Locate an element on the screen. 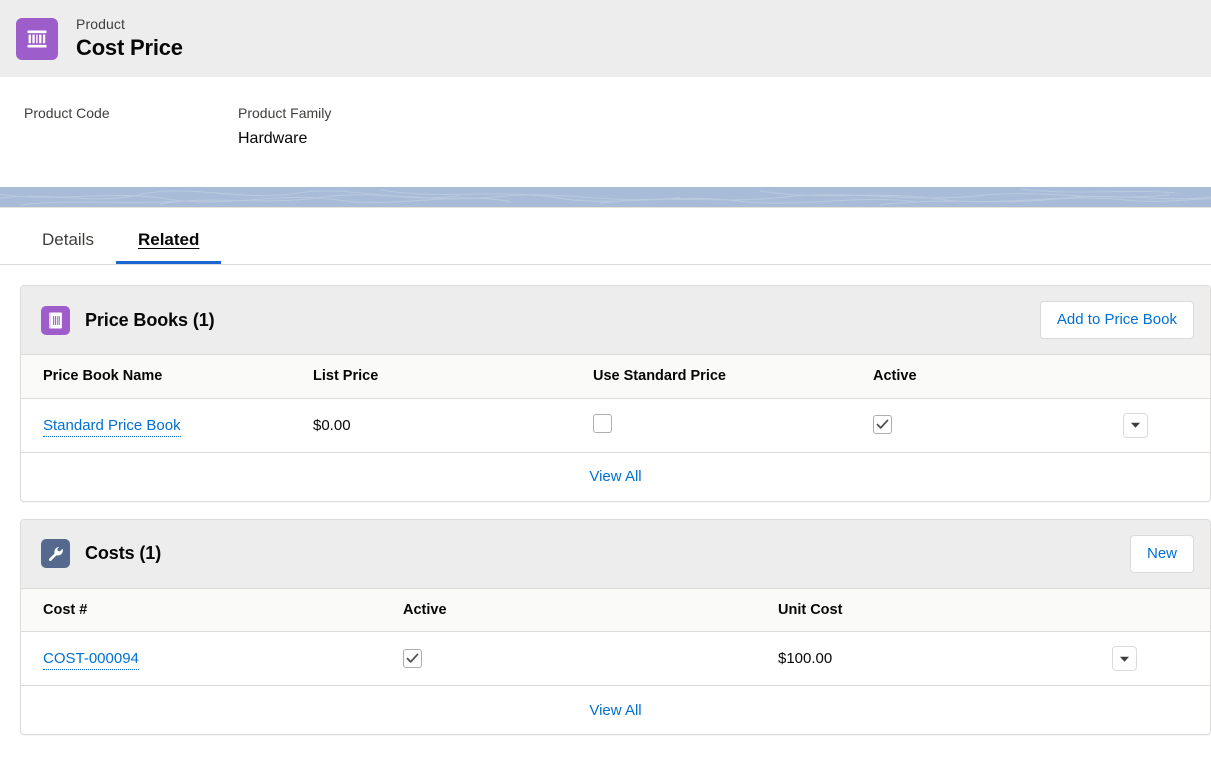 The image size is (1211, 771). view-all-row-costs: View All is located at coordinates (615, 710).